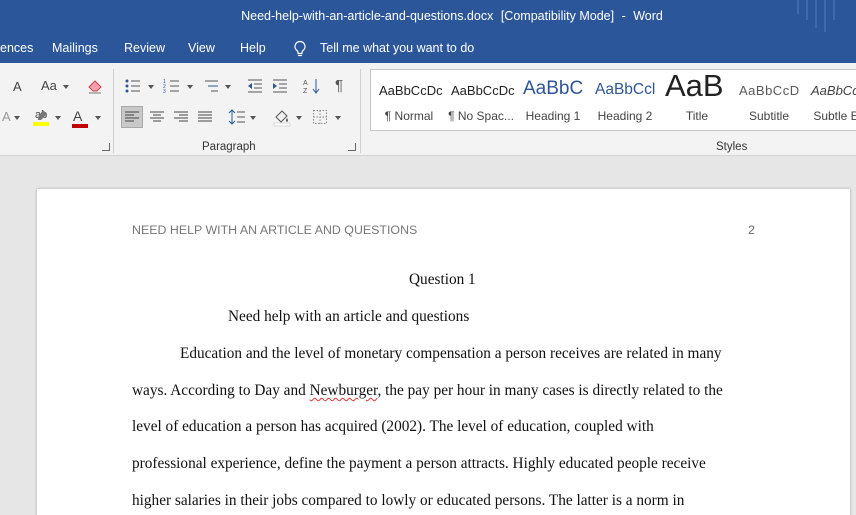 Image resolution: width=856 pixels, height=515 pixels. Describe the element at coordinates (769, 116) in the screenshot. I see `style-name: Subtitle` at that location.